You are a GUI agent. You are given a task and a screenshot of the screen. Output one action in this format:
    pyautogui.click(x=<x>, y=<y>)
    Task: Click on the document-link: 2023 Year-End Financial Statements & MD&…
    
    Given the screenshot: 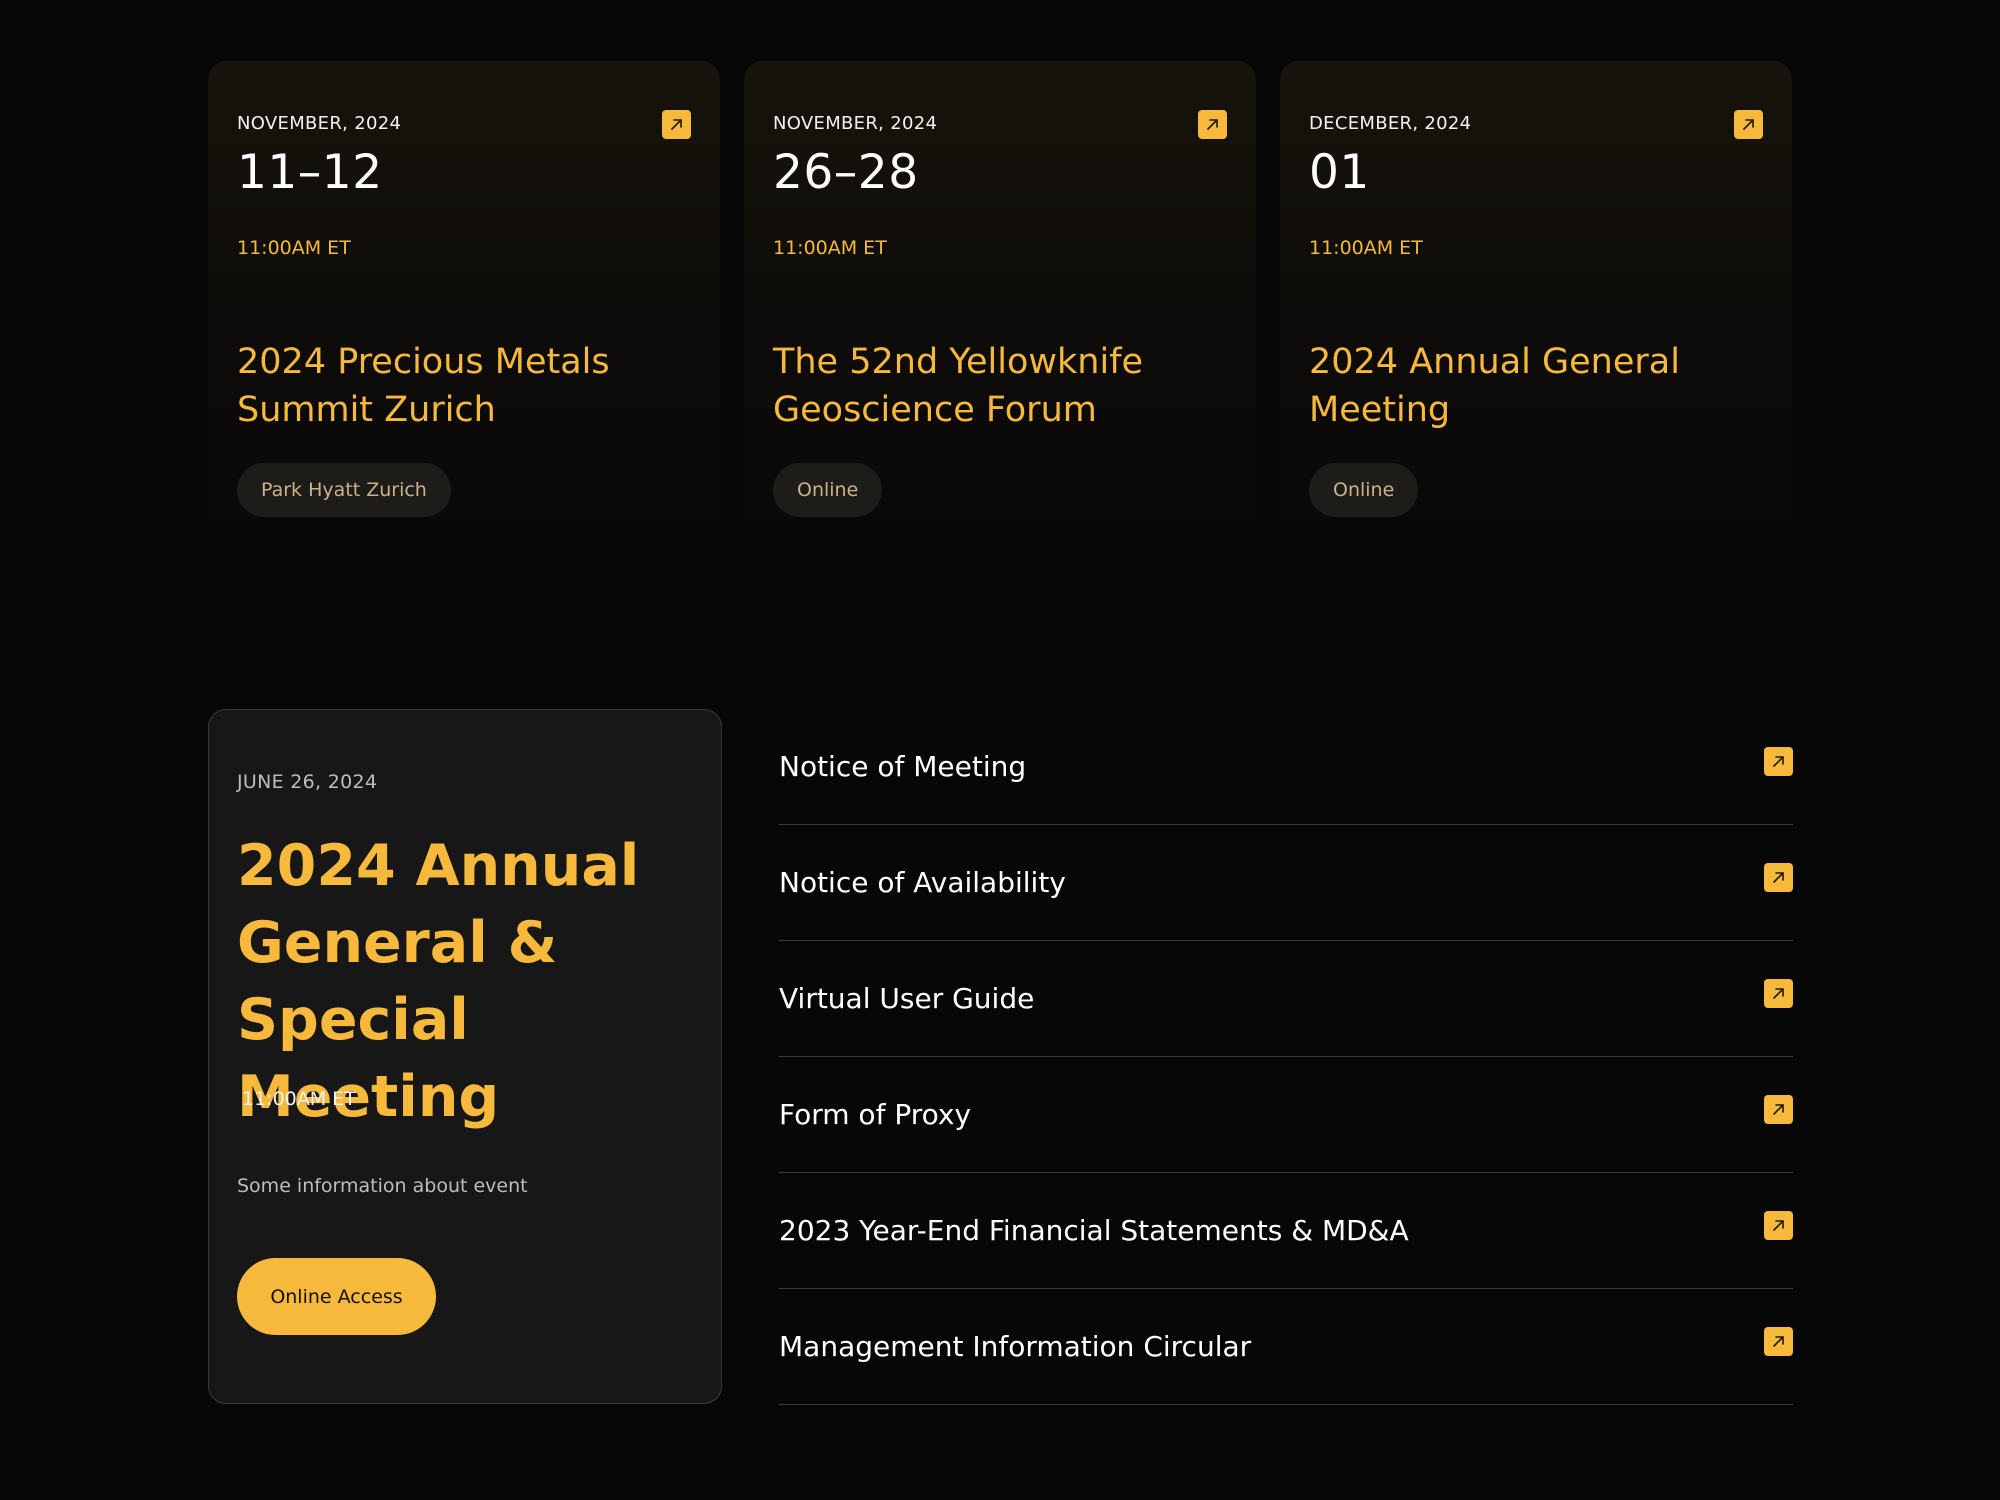 What is the action you would take?
    pyautogui.click(x=1286, y=1231)
    